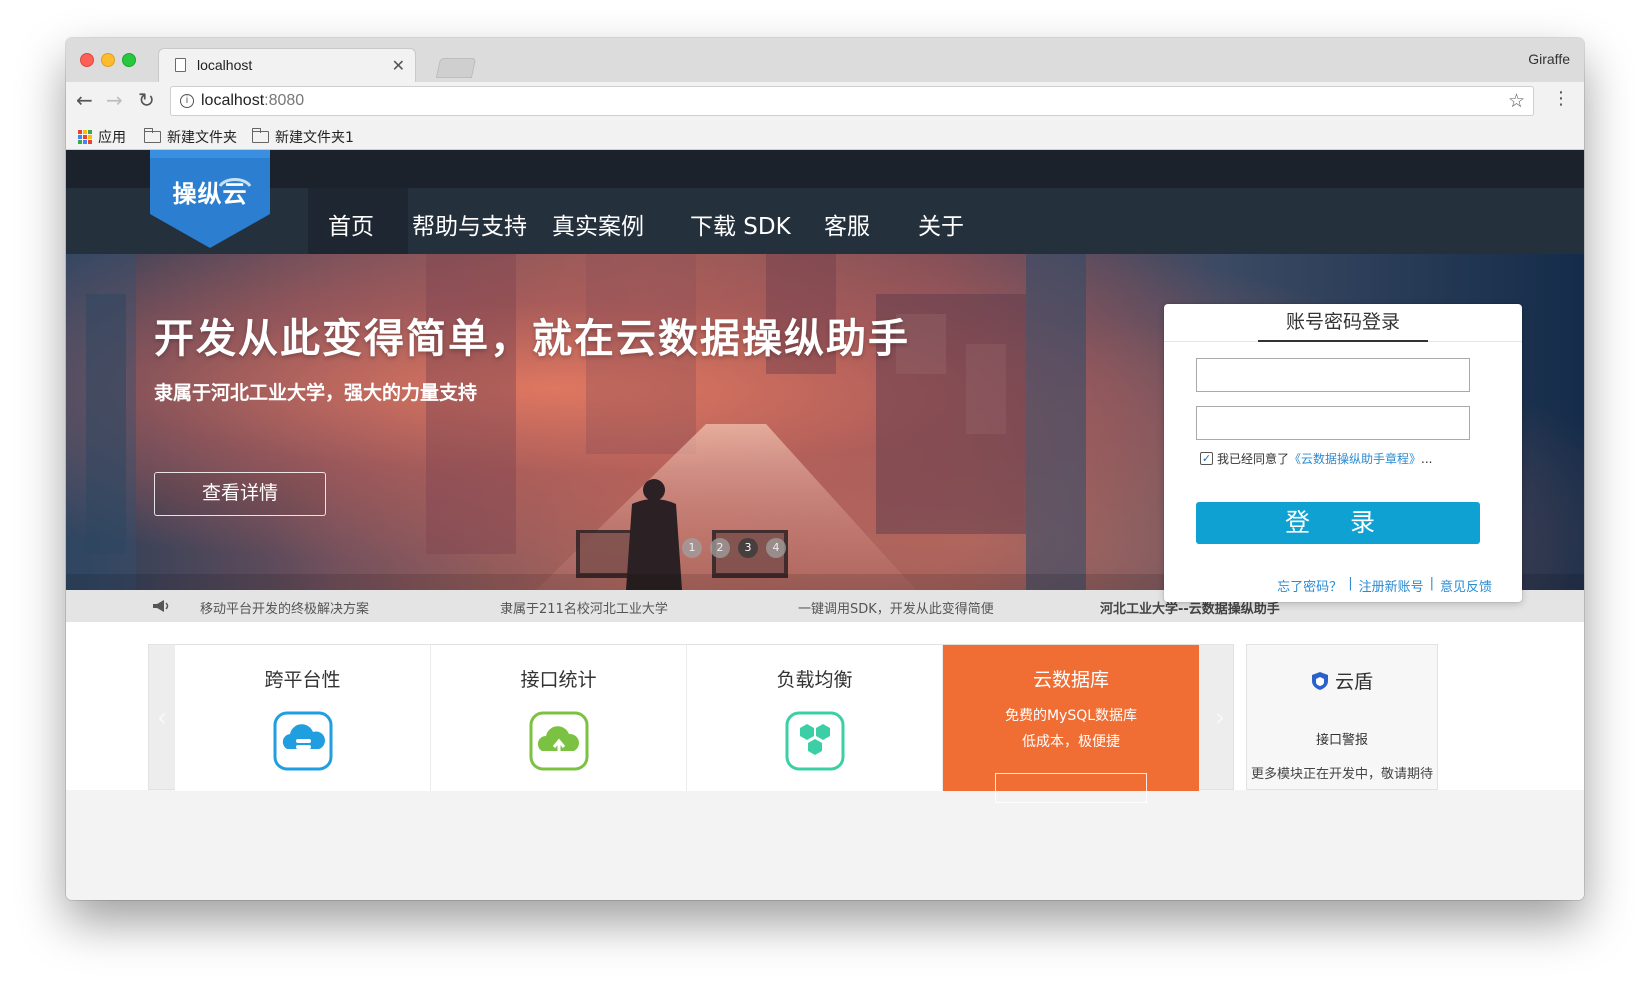  I want to click on password-field, so click(1333, 423).